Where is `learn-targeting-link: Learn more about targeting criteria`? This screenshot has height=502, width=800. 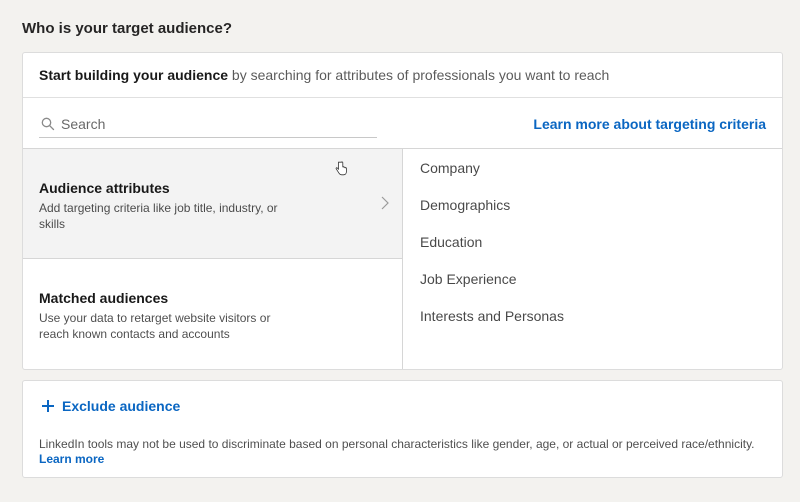
learn-targeting-link: Learn more about targeting criteria is located at coordinates (649, 124).